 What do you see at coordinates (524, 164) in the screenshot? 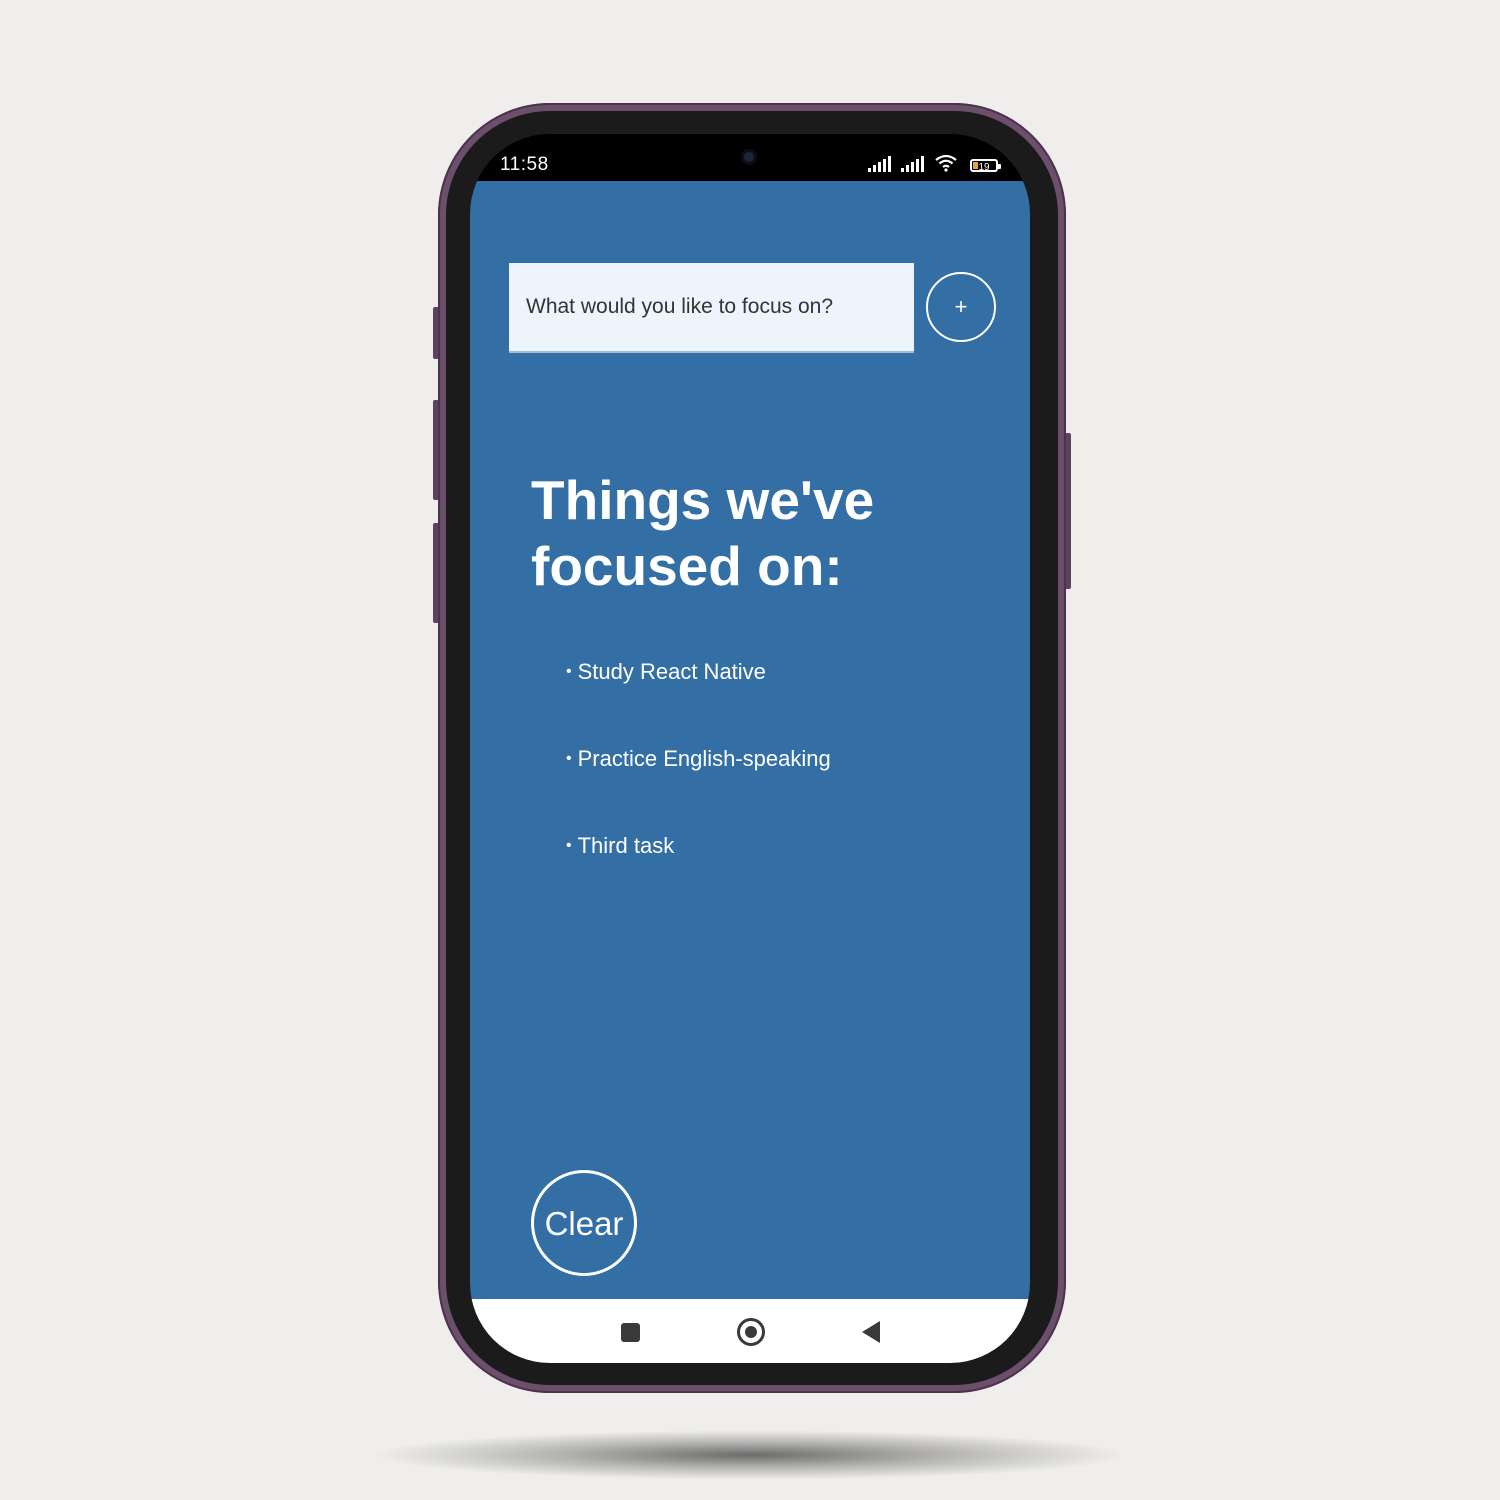
I see `status-time: 11:58` at bounding box center [524, 164].